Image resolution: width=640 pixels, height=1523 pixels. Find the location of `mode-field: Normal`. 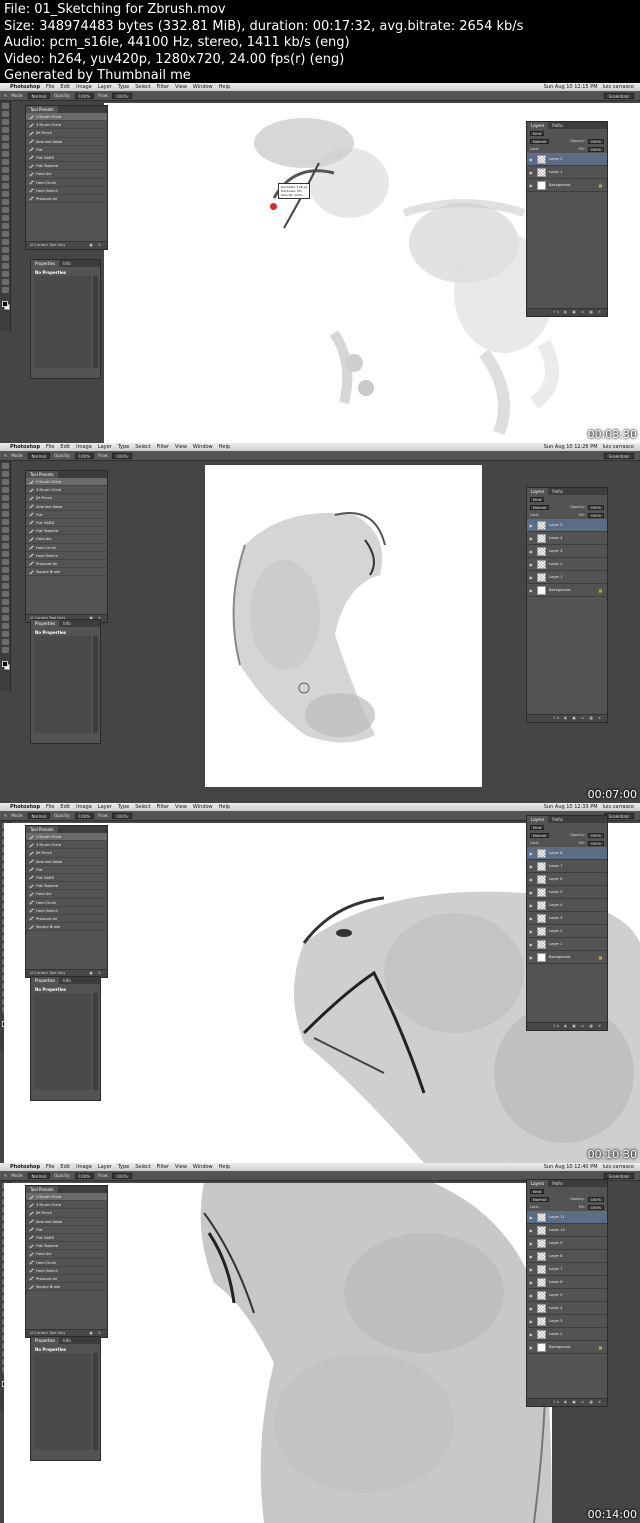

mode-field: Normal is located at coordinates (39, 95).